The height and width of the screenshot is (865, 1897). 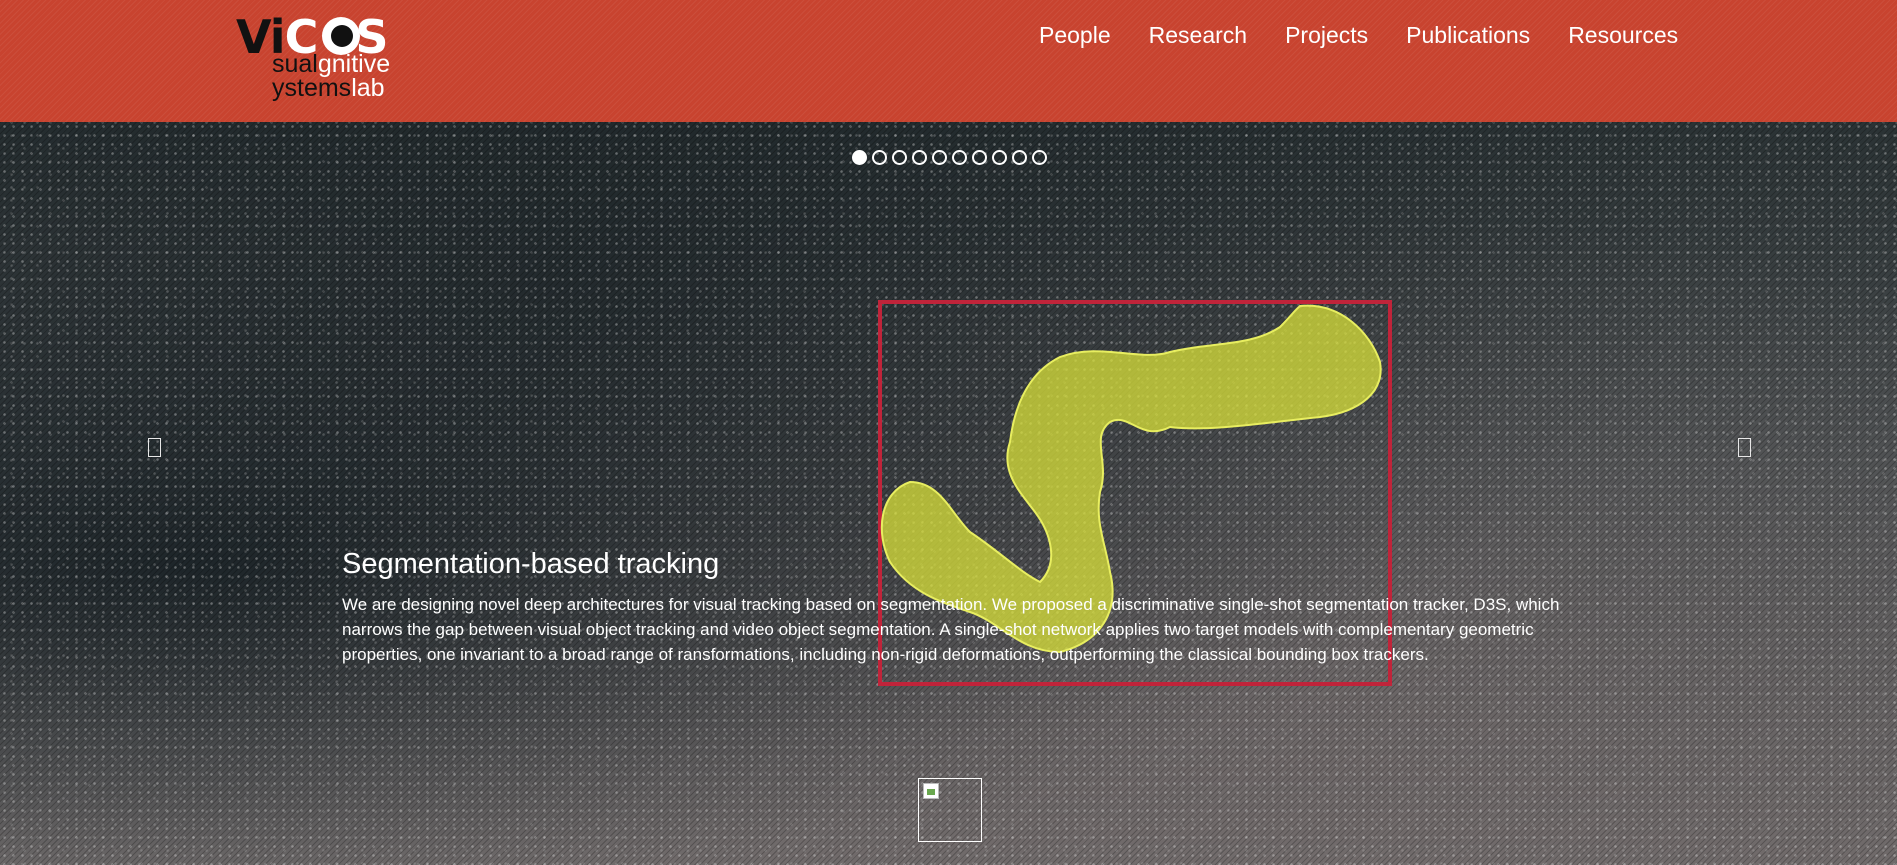 I want to click on caption-title: Segmentation-based tracking, so click(x=531, y=564).